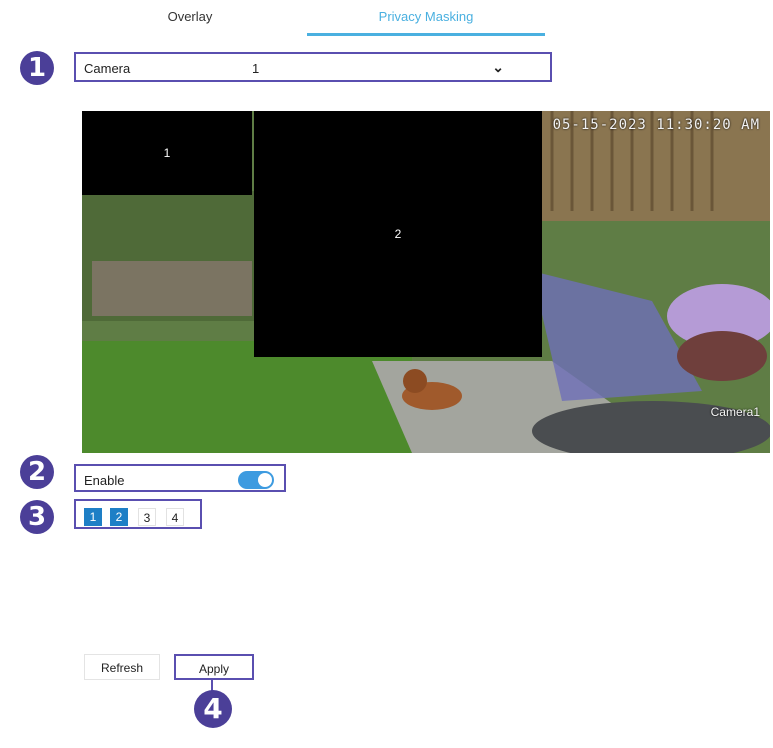  I want to click on privacy-mask-2: 2, so click(398, 234).